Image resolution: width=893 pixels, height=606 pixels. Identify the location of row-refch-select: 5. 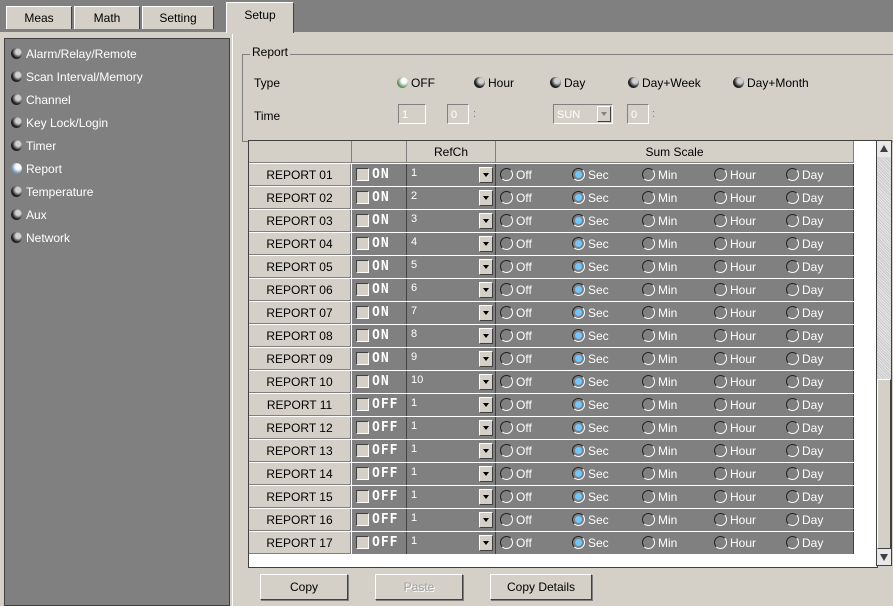
(451, 267).